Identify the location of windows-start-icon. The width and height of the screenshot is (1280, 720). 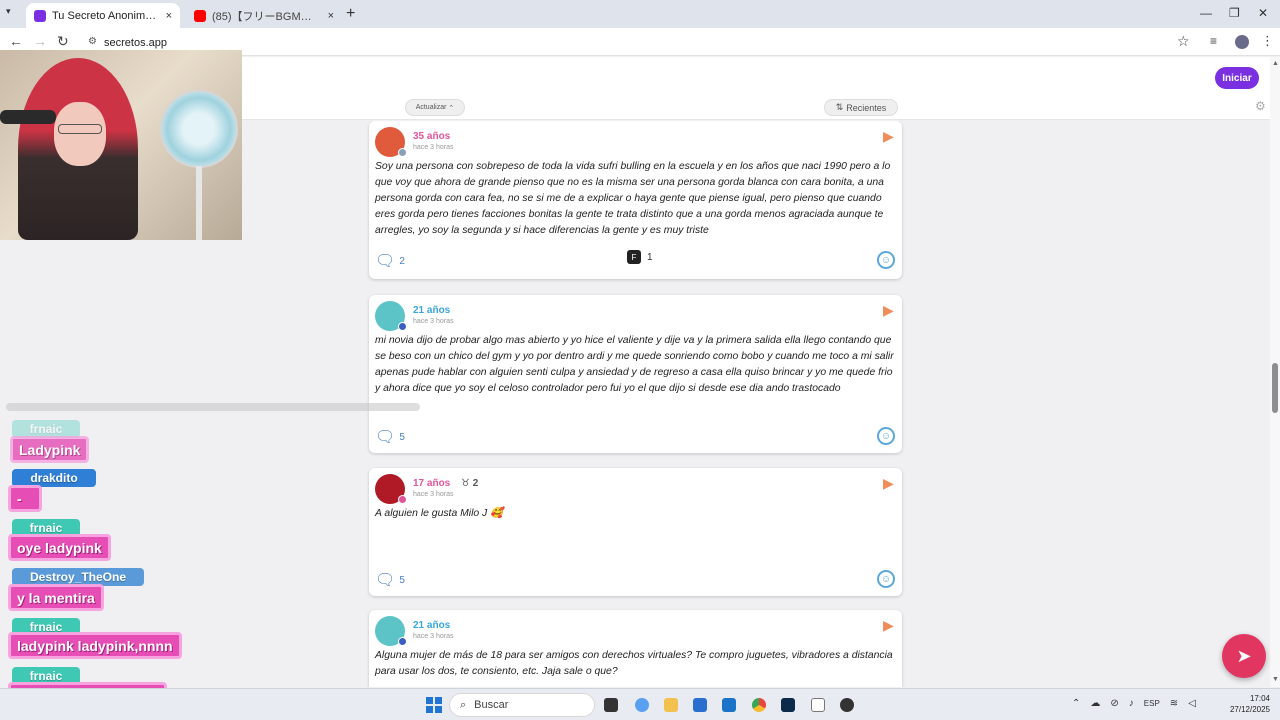
(434, 705).